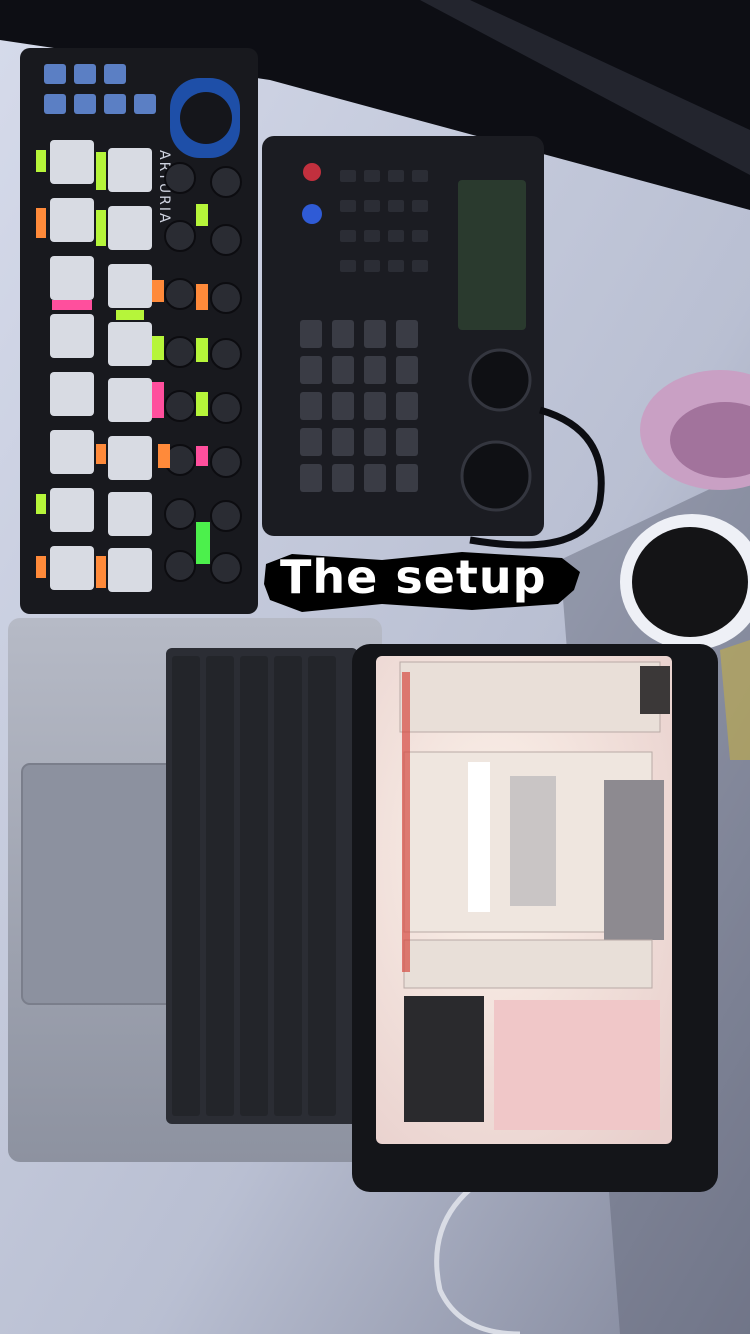  I want to click on jog-wheel-bottom, so click(496, 476).